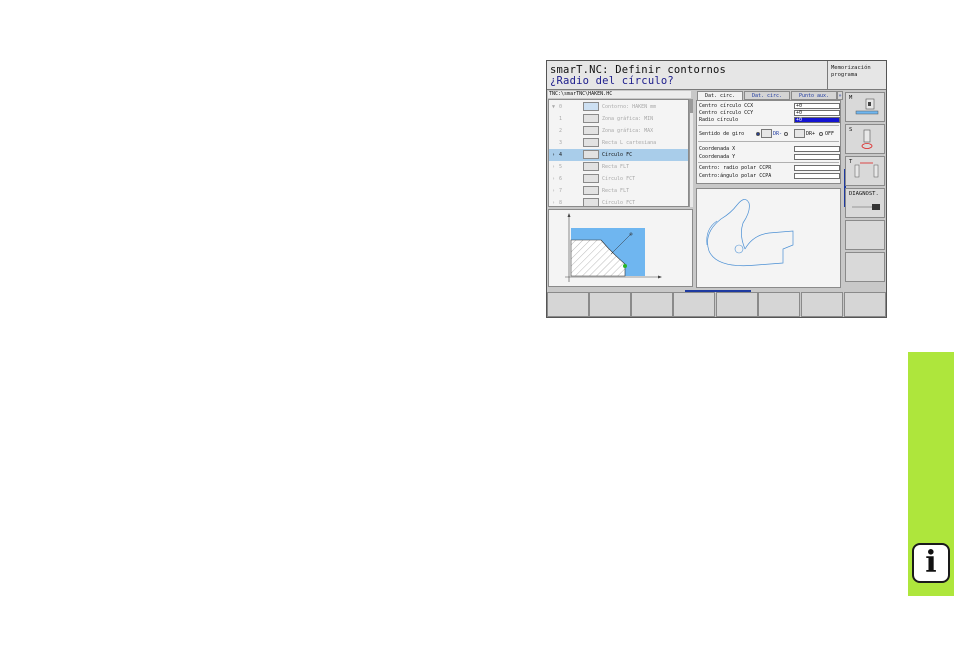 Image resolution: width=954 pixels, height=672 pixels. What do you see at coordinates (720, 95) in the screenshot?
I see `tab-dat-circ-1: Dat. circ.` at bounding box center [720, 95].